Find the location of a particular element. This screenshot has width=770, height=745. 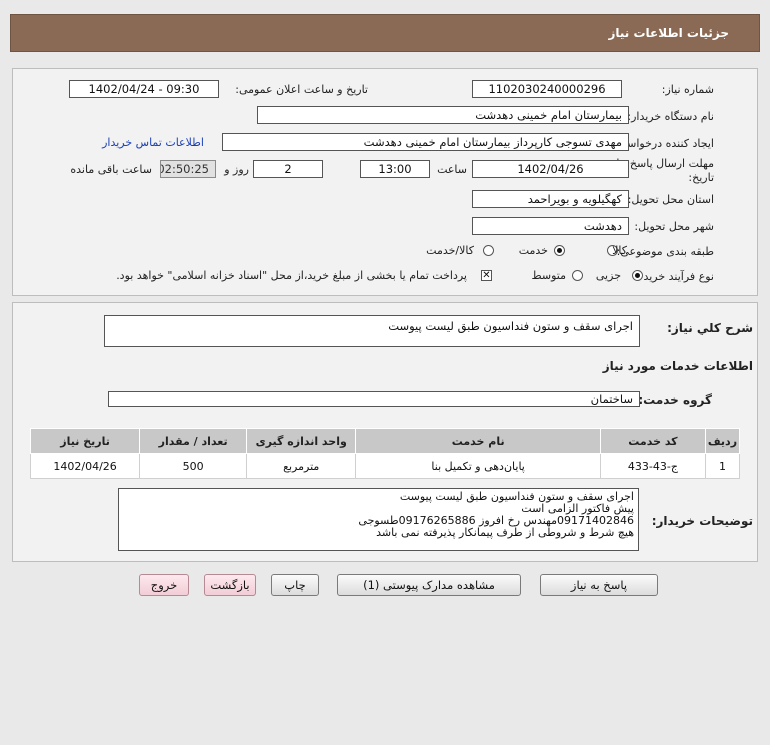

category-both-radio is located at coordinates (488, 250).